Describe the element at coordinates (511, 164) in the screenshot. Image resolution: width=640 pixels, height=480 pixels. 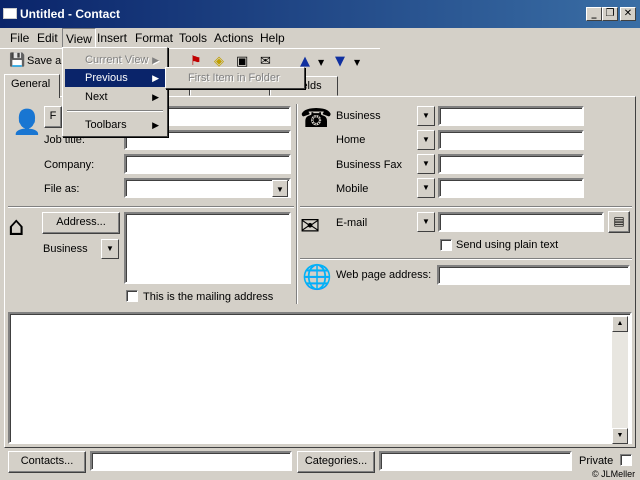
I see `business-fax-field` at that location.